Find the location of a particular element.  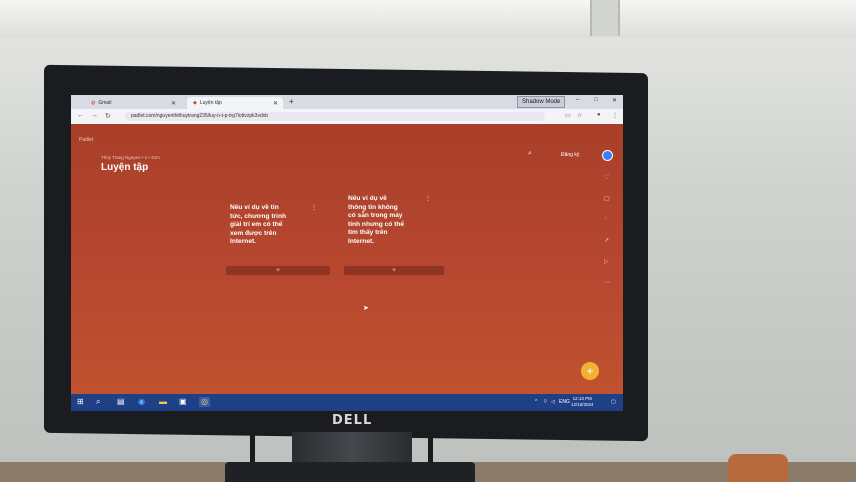

window-frame is located at coordinates (605, 18).